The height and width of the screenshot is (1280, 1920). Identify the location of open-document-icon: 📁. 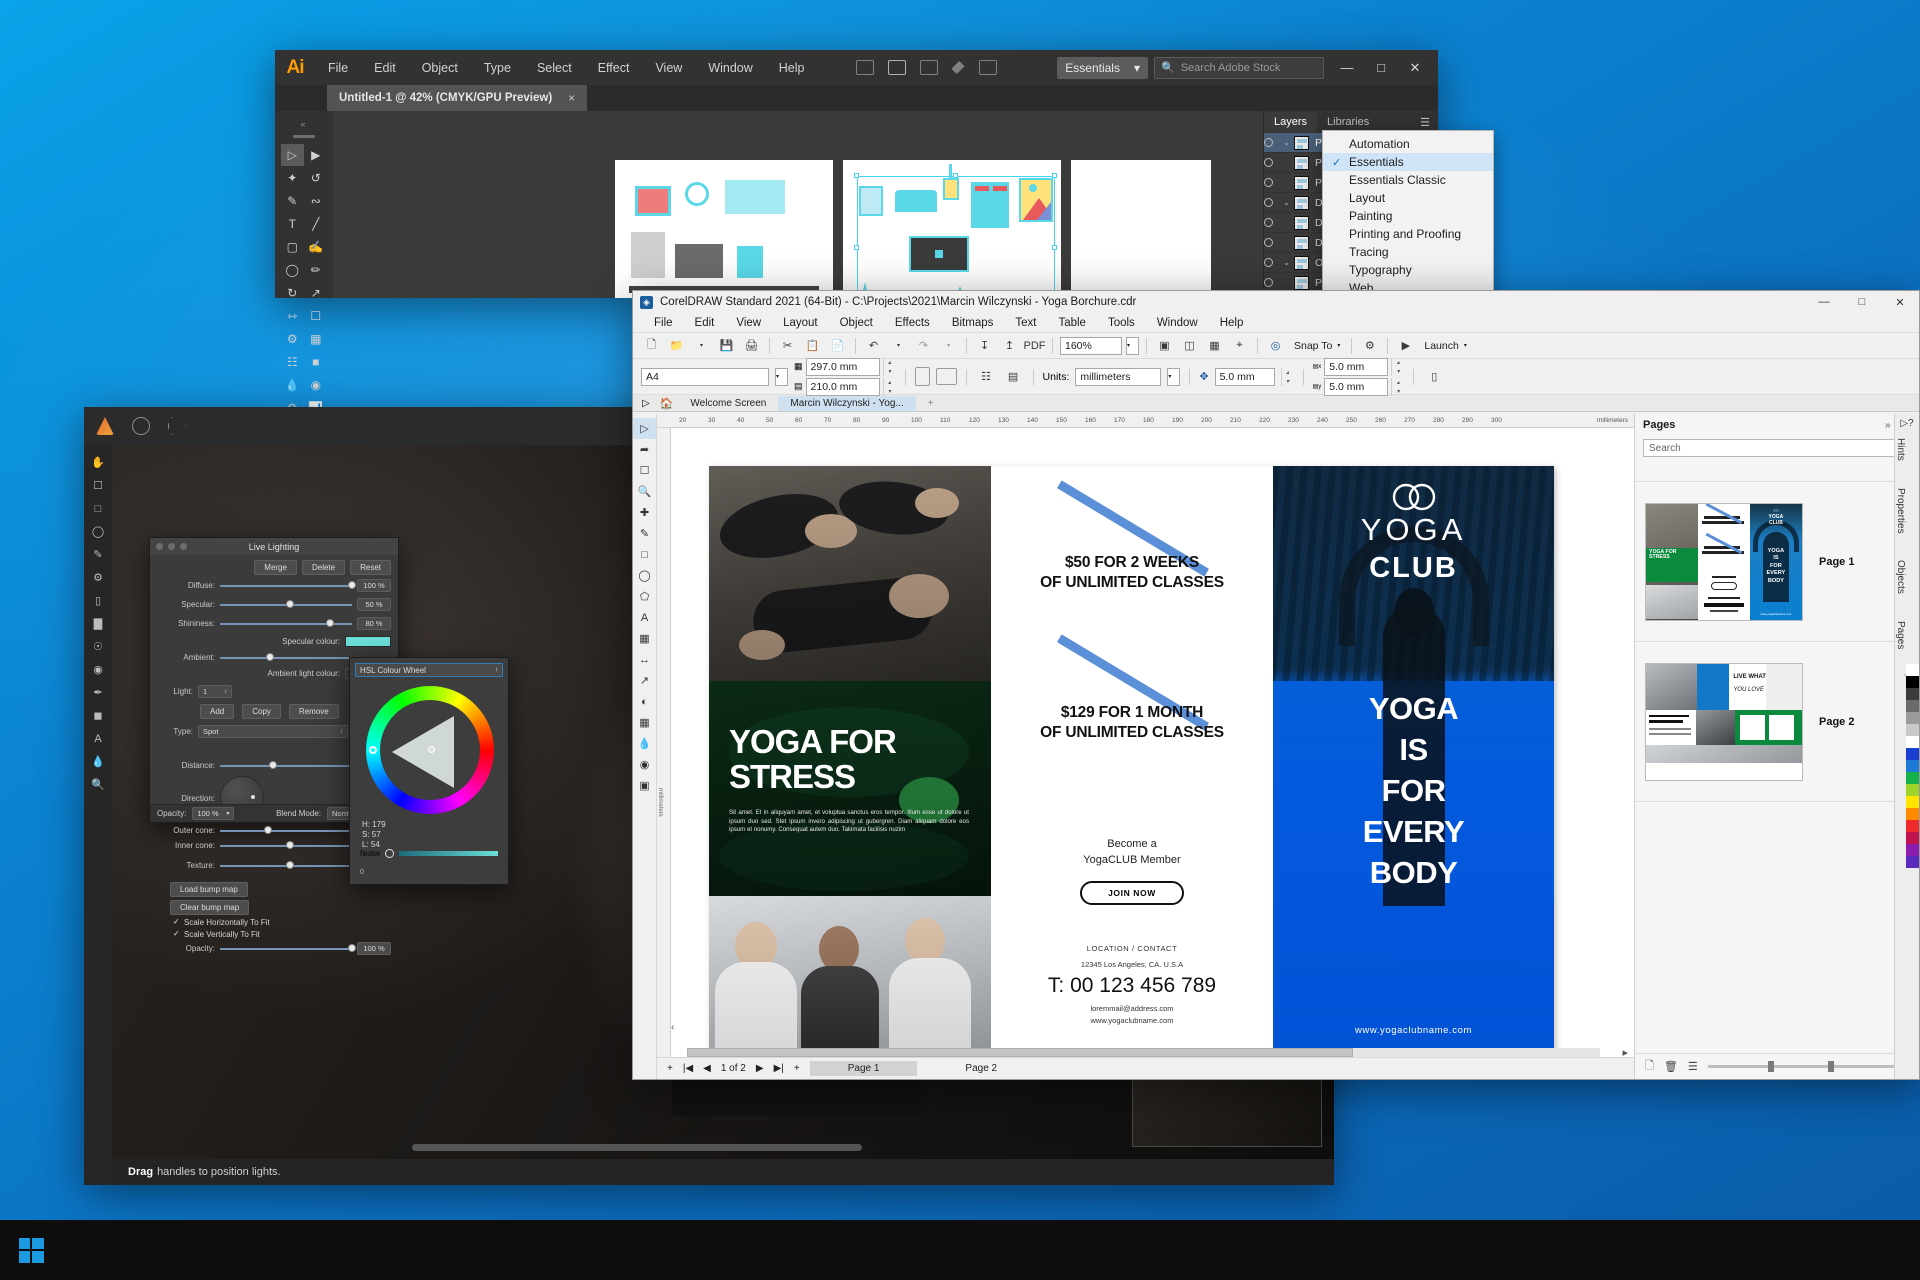
(676, 346).